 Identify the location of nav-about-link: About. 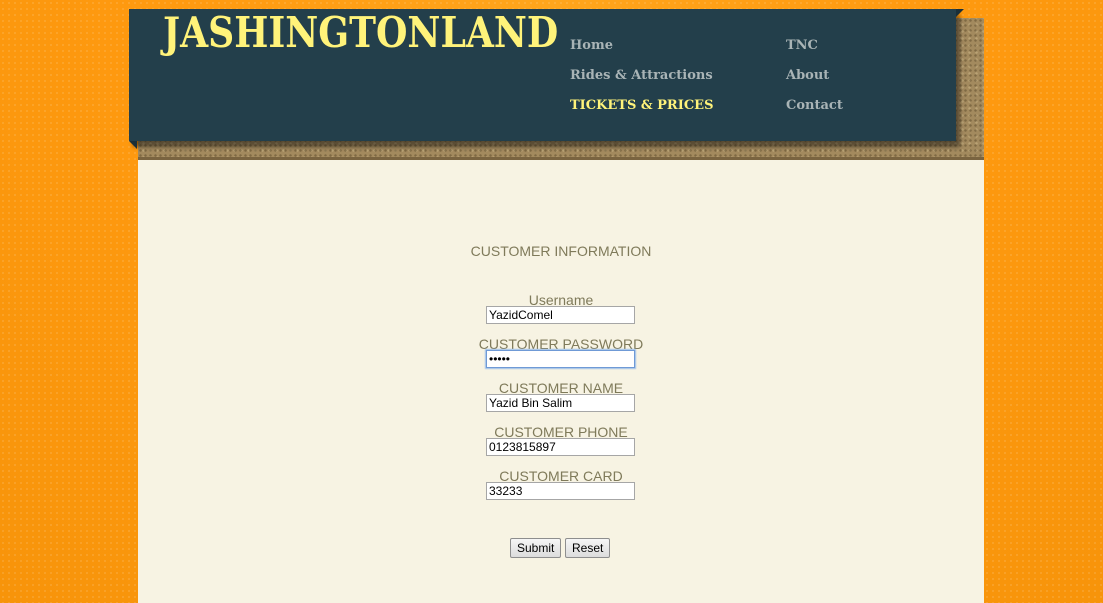
(807, 75).